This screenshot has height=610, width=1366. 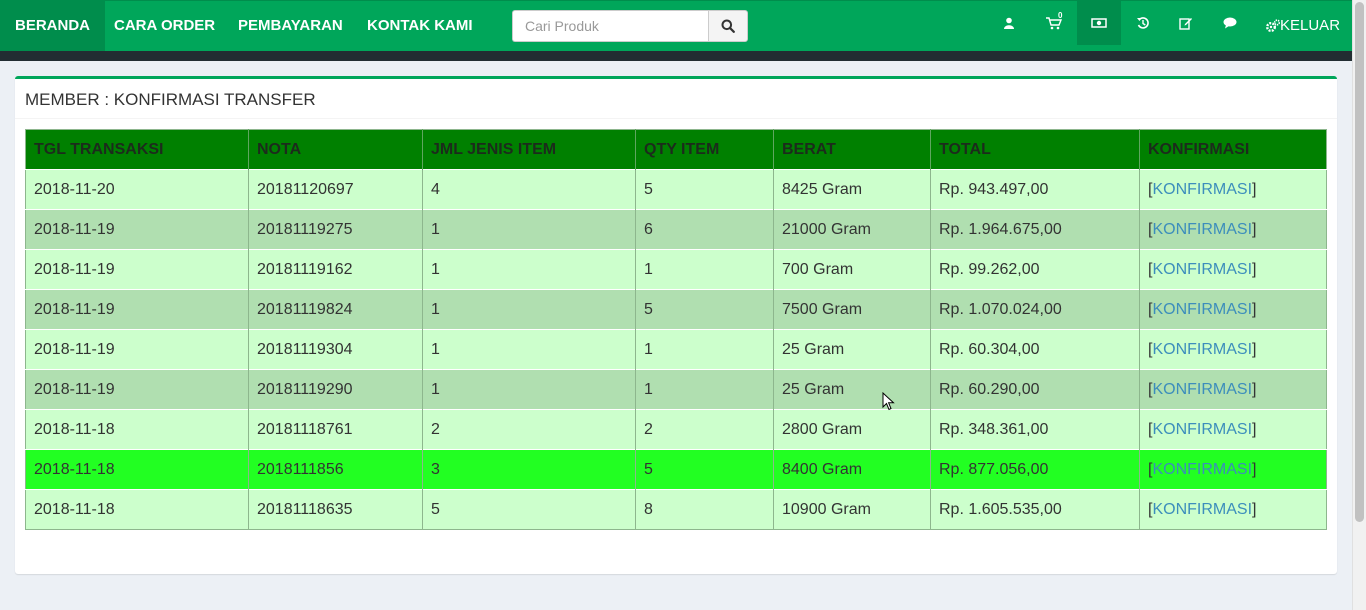 What do you see at coordinates (1359, 262) in the screenshot?
I see `scrollbar-thumb` at bounding box center [1359, 262].